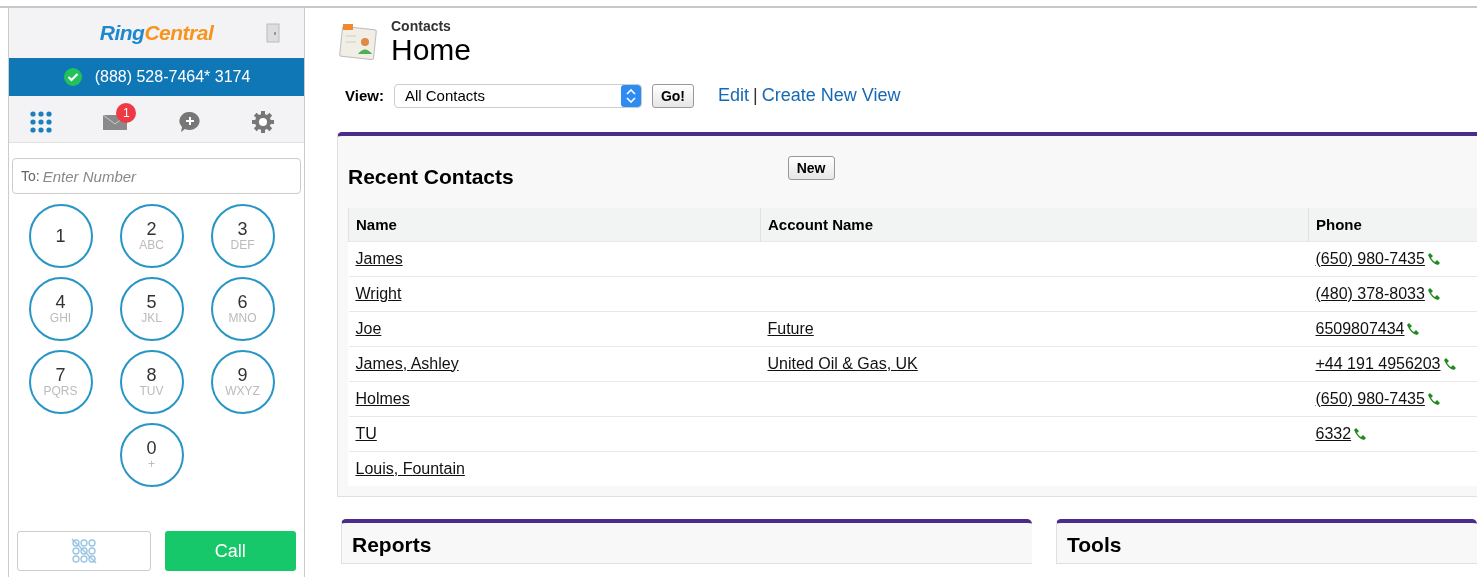 The image size is (1477, 577). Describe the element at coordinates (151, 309) in the screenshot. I see `dial-key: 5 JKL` at that location.